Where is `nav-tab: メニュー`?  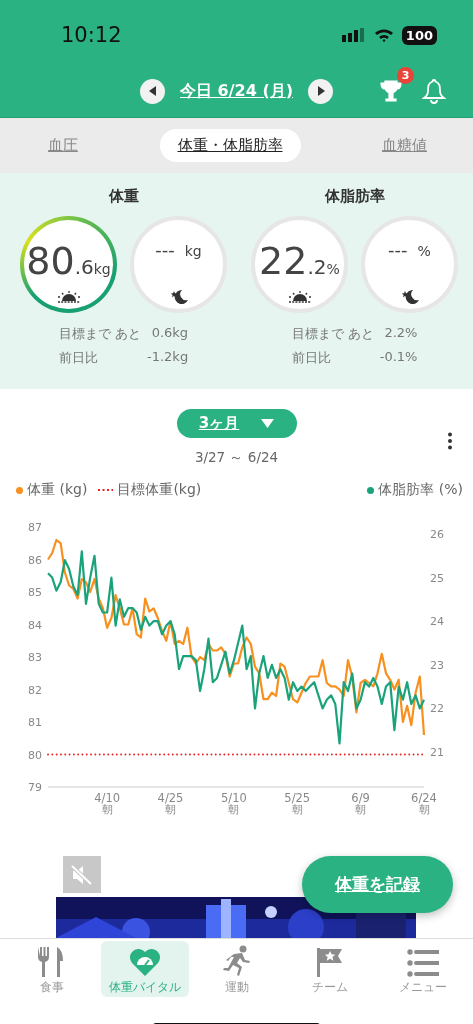
nav-tab: メニュー is located at coordinates (422, 969).